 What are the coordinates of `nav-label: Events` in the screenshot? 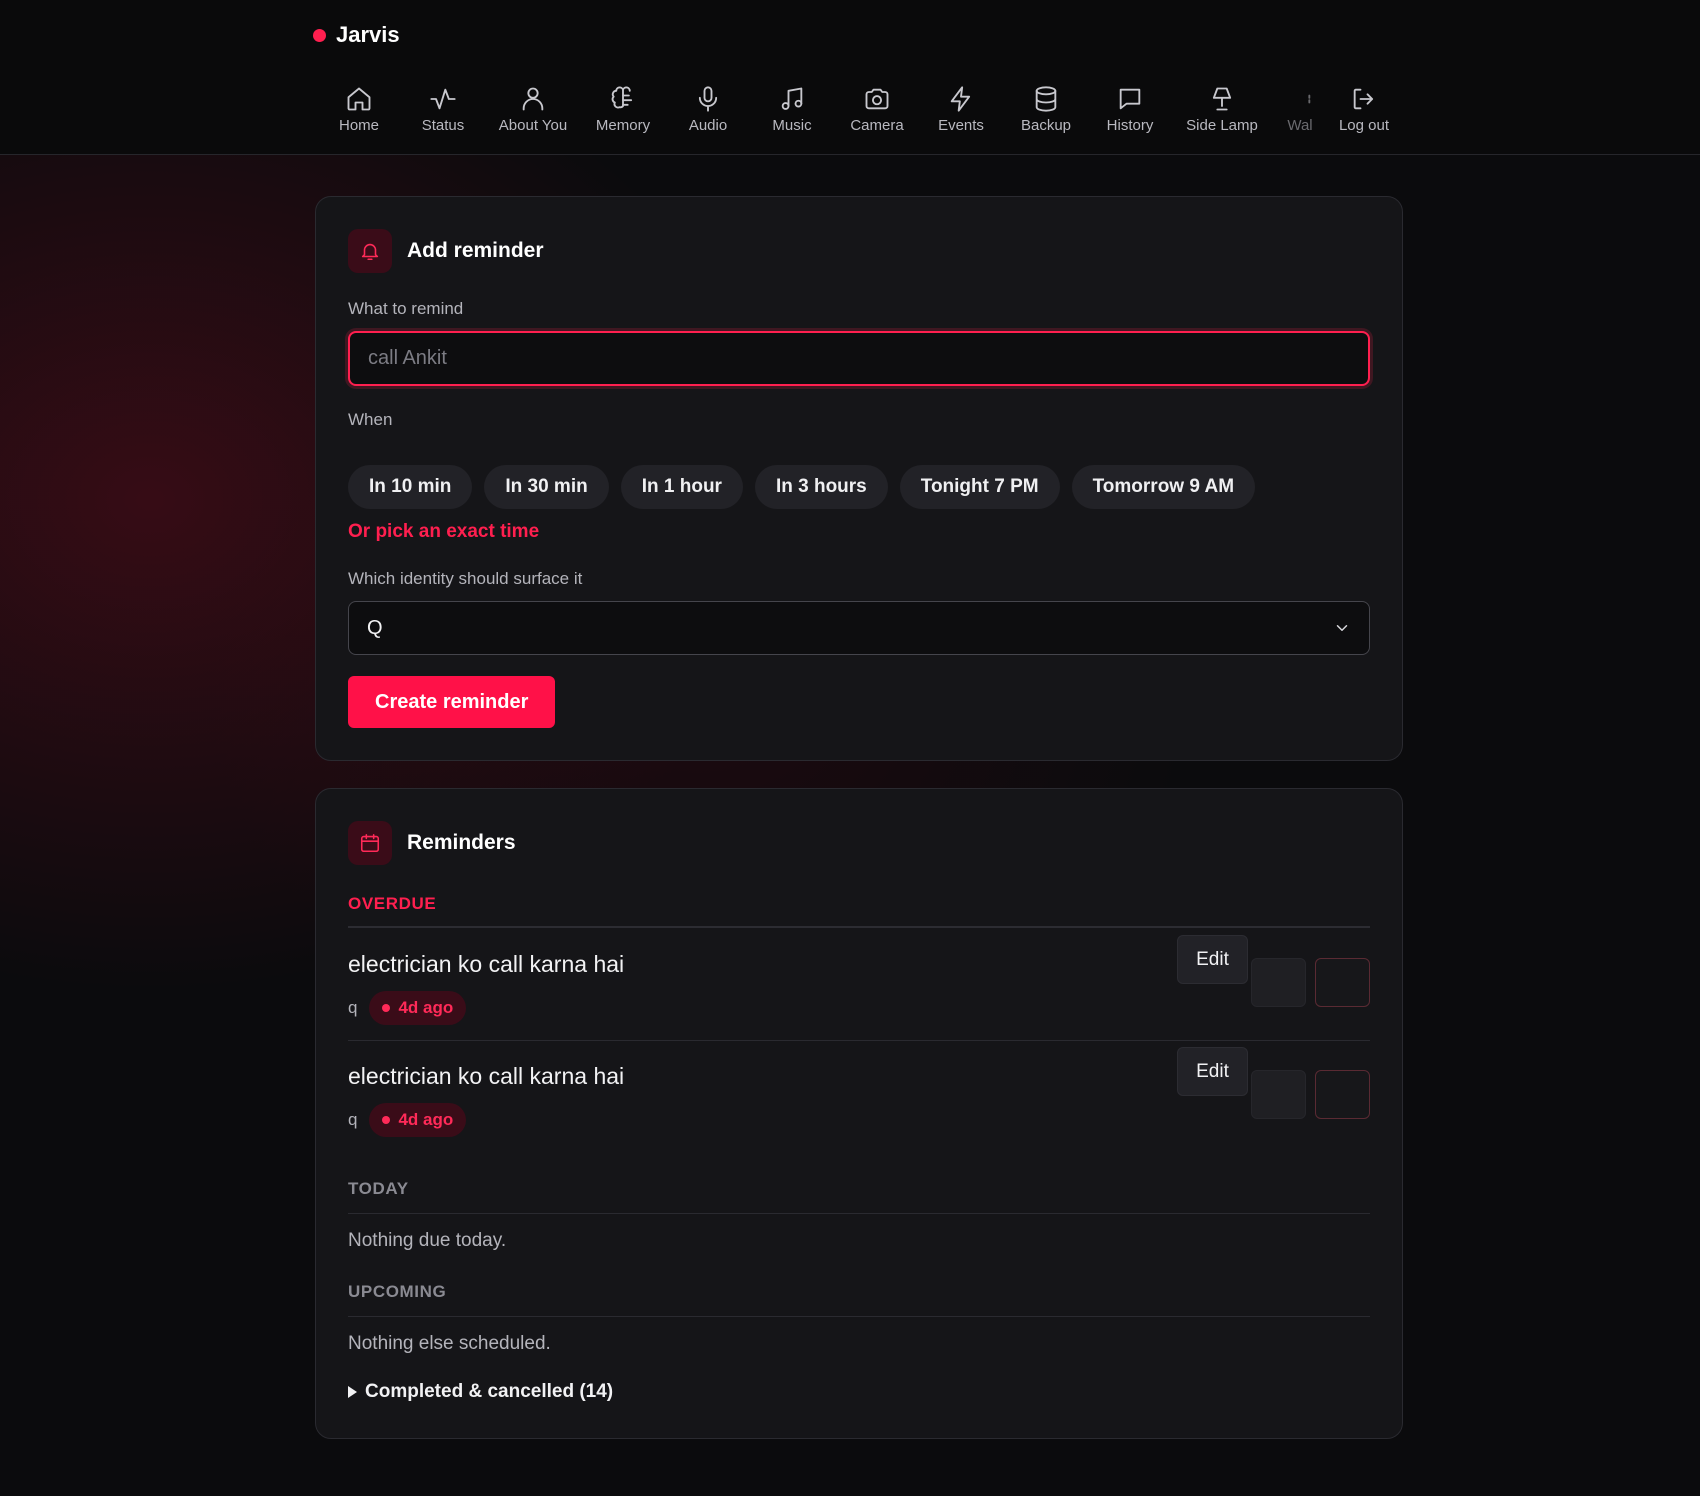 It's located at (961, 125).